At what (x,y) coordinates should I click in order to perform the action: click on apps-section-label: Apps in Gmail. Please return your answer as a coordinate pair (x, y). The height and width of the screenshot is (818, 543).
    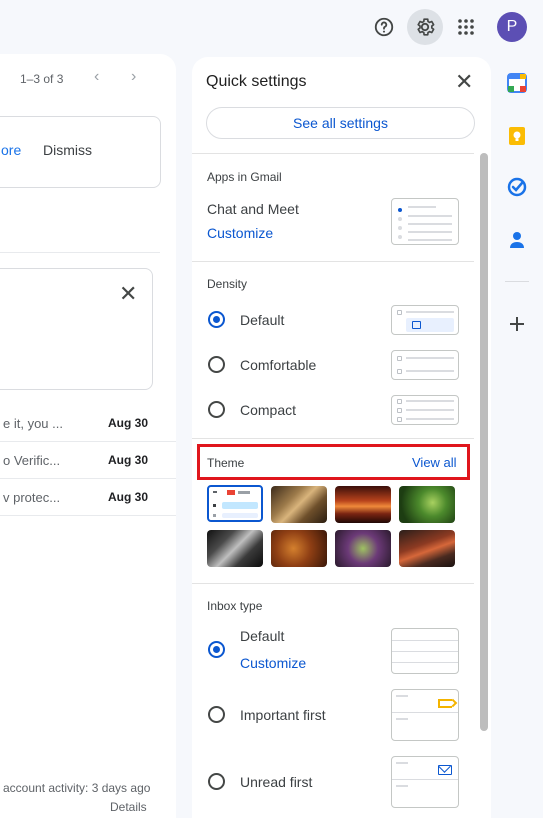
    Looking at the image, I should click on (244, 177).